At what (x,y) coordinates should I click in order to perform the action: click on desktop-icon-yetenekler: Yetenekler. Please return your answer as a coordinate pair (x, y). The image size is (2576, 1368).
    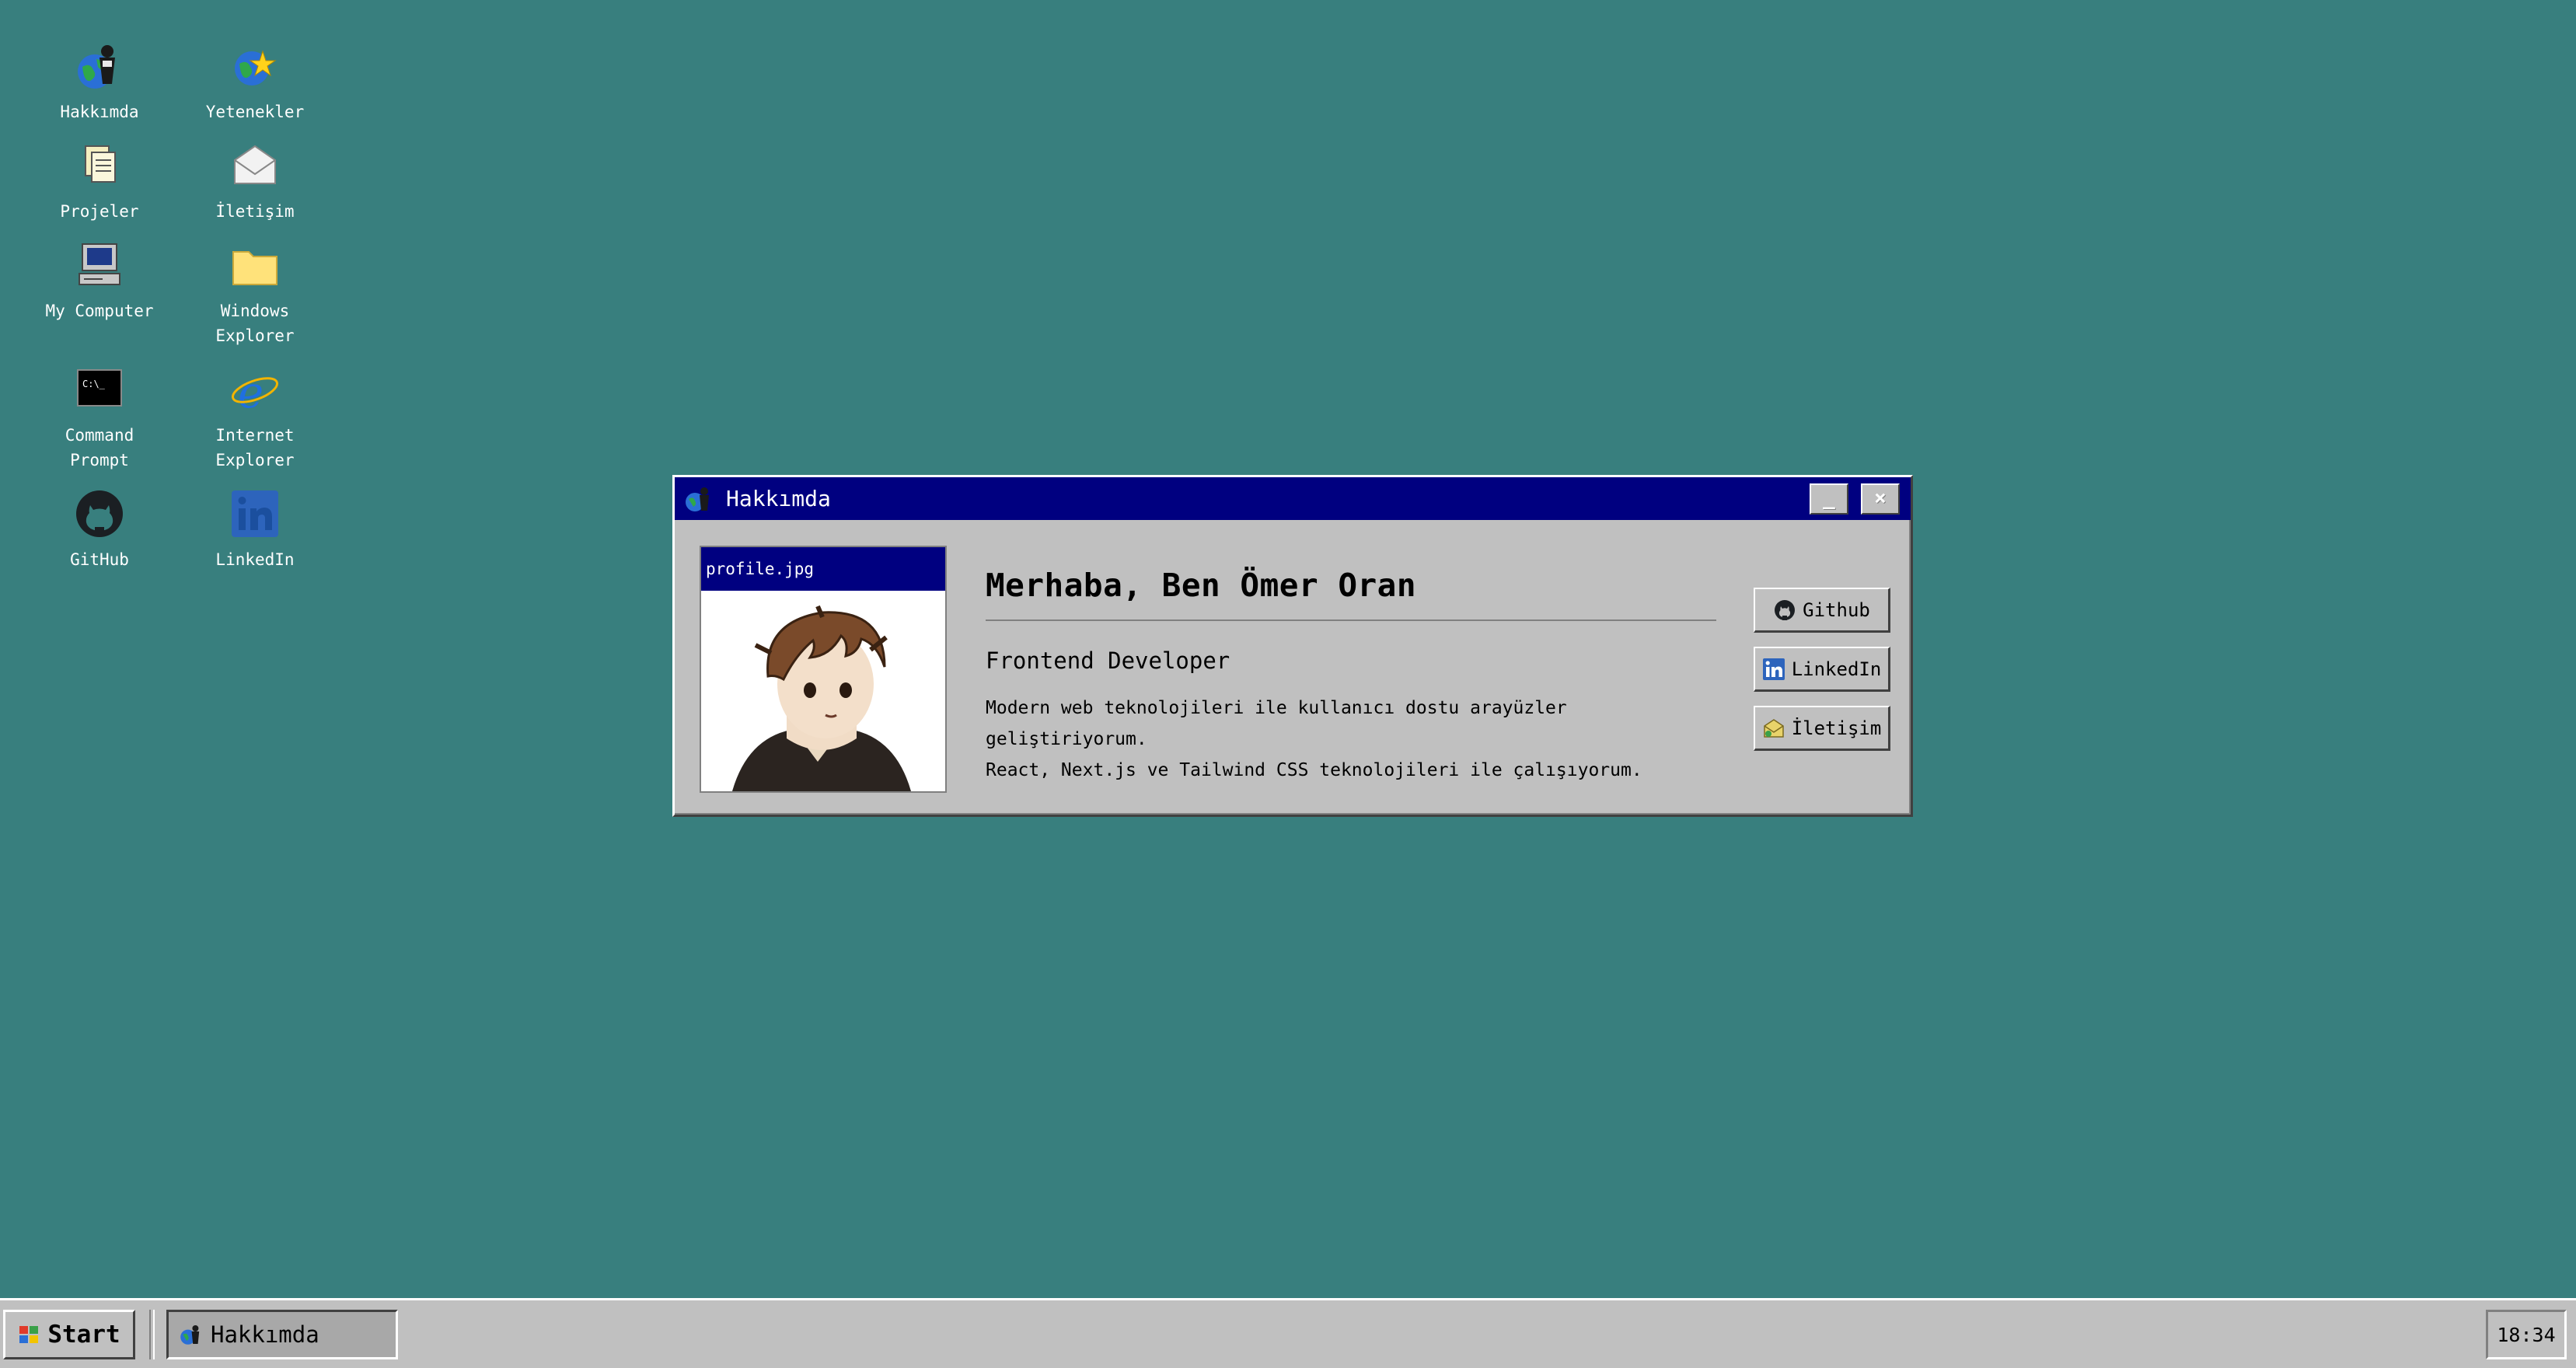
    Looking at the image, I should click on (255, 82).